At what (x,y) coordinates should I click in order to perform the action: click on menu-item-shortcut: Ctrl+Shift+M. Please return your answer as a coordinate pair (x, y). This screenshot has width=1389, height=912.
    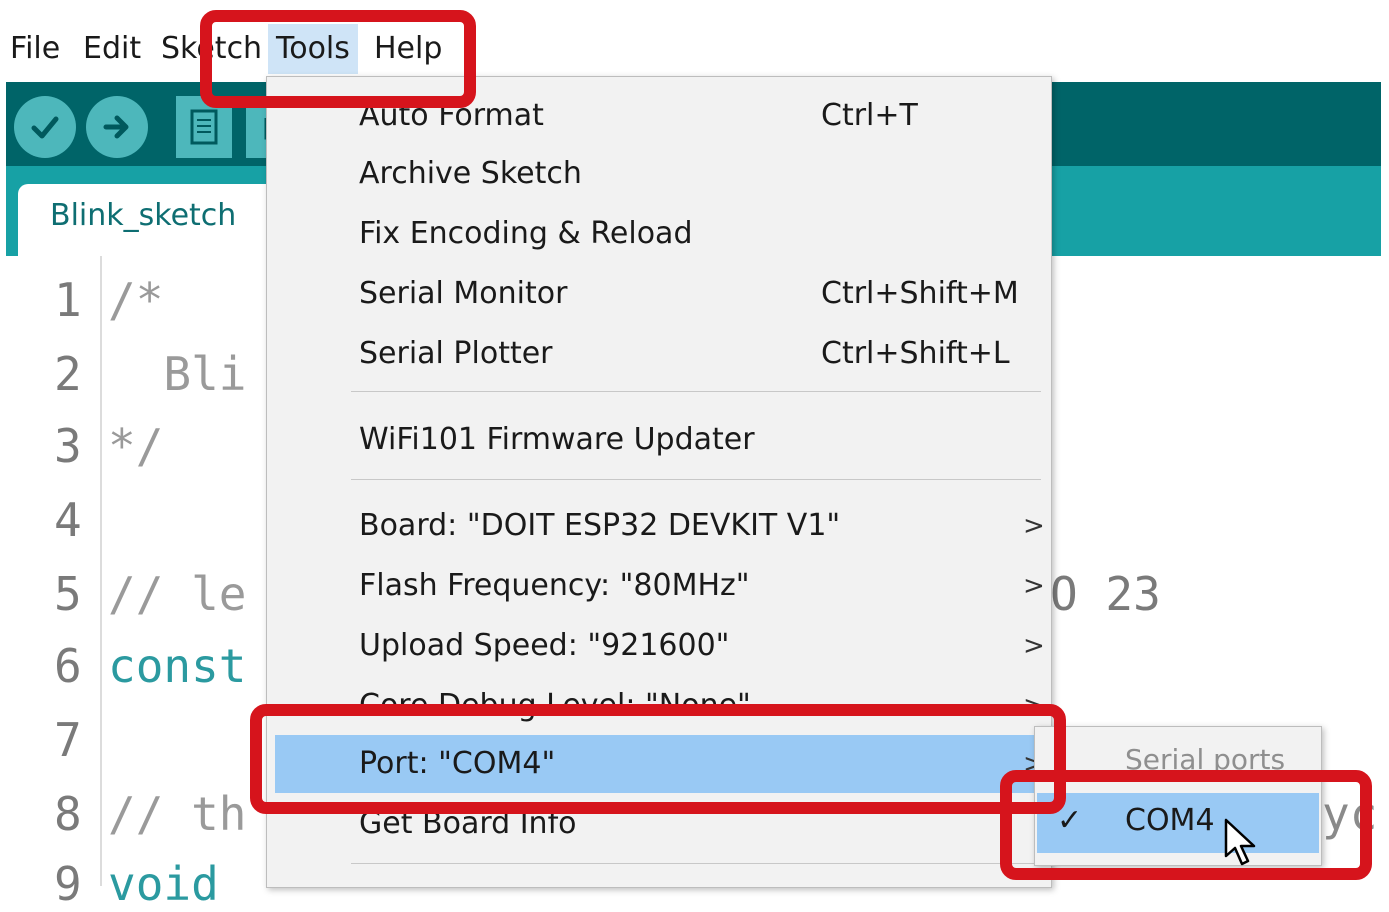
    Looking at the image, I should click on (920, 293).